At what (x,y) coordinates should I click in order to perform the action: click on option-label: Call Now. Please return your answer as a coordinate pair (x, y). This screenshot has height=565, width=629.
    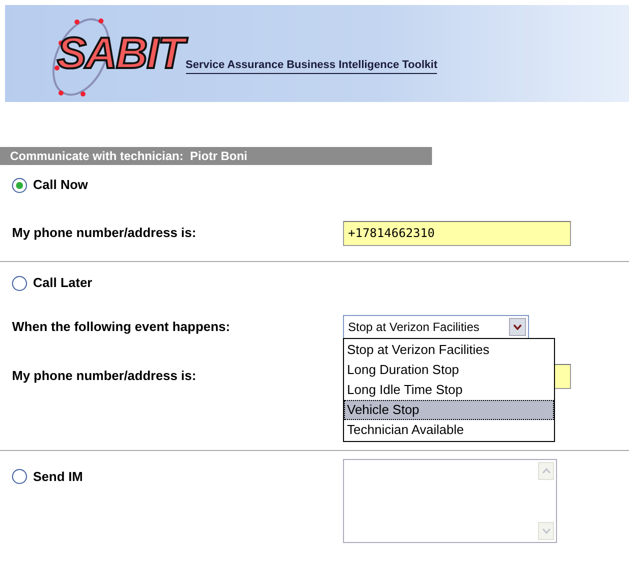
    Looking at the image, I should click on (60, 185).